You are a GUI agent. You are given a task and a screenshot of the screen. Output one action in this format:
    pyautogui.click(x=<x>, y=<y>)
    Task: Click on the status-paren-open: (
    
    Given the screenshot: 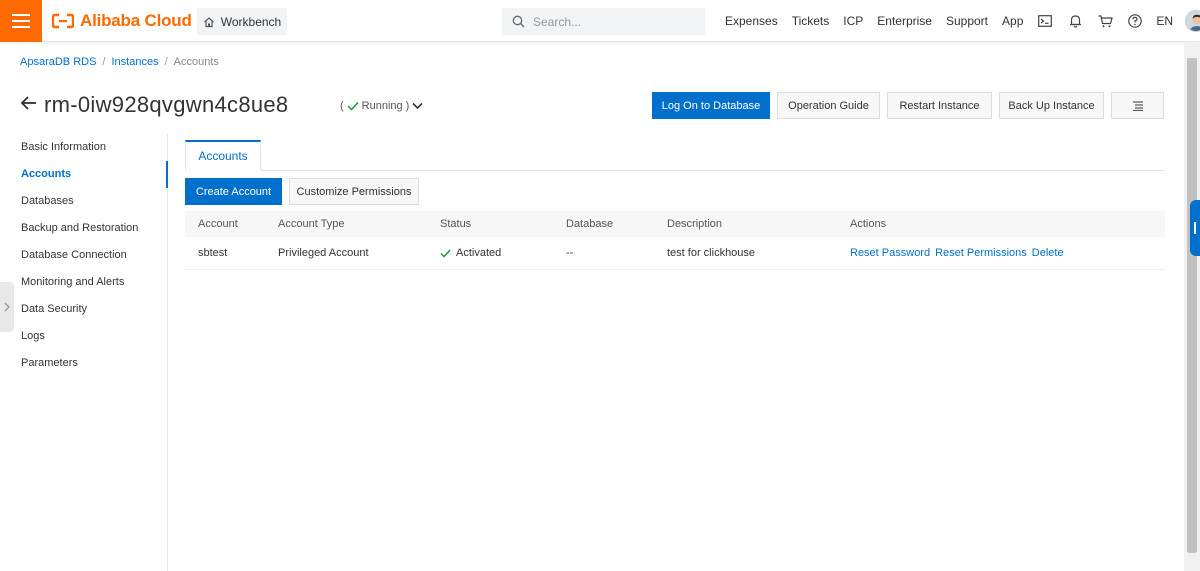 What is the action you would take?
    pyautogui.click(x=342, y=106)
    